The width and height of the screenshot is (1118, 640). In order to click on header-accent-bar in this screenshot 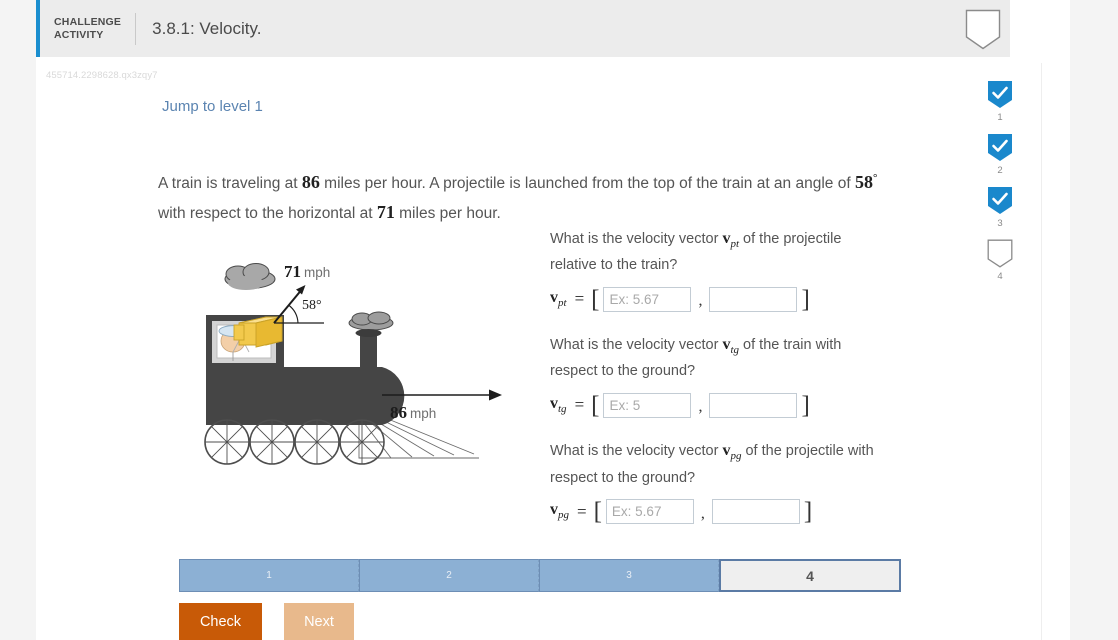, I will do `click(38, 28)`.